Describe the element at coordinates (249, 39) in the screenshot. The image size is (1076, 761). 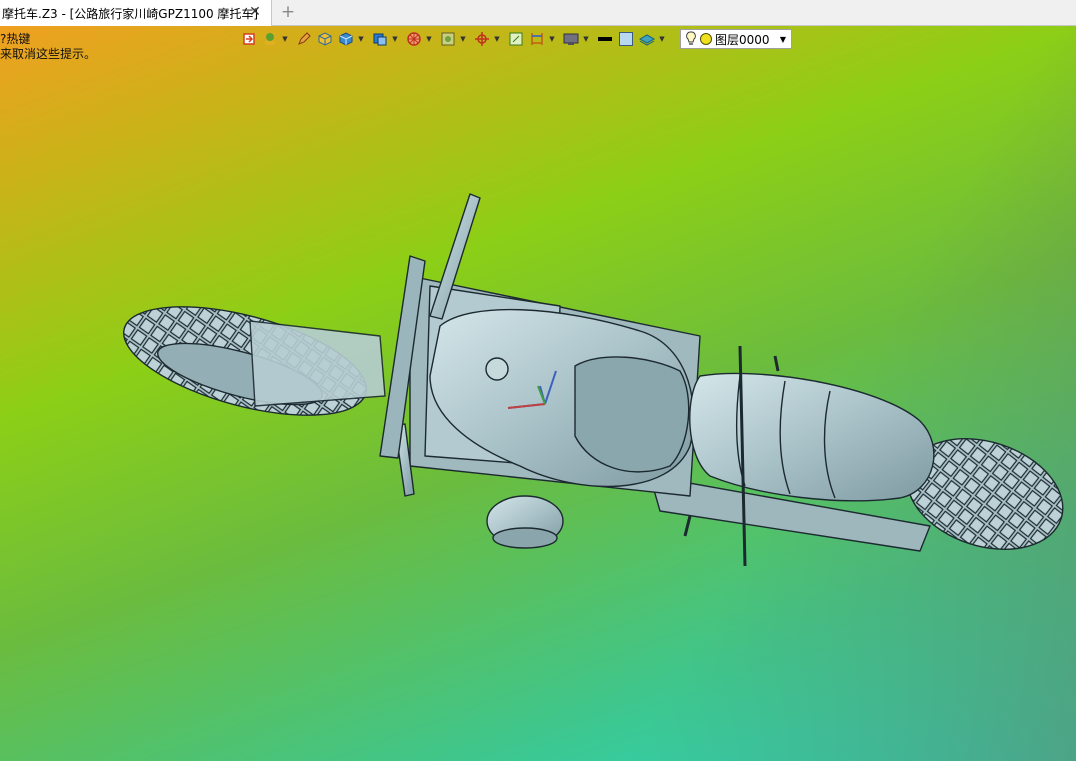
I see `exit-sketch-icon` at that location.